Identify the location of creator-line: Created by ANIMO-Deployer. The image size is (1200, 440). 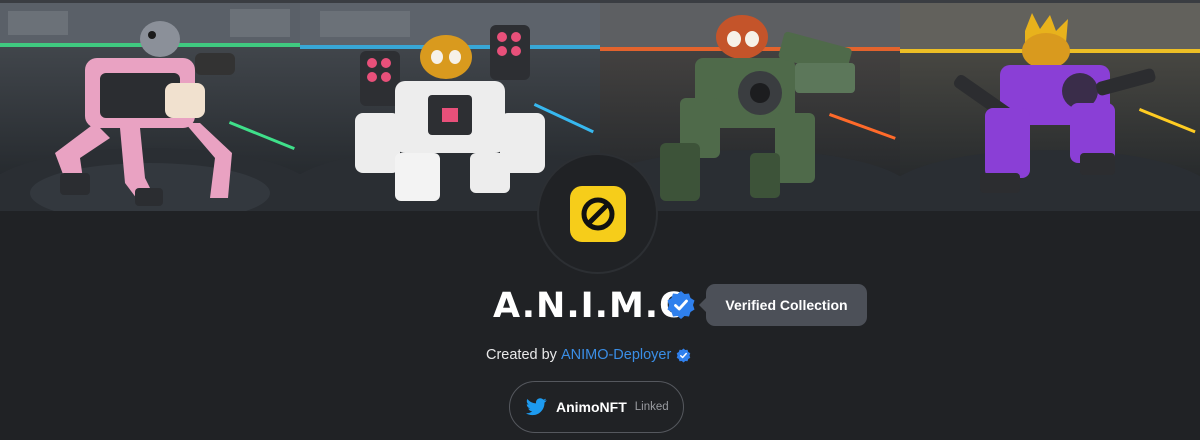
(588, 355).